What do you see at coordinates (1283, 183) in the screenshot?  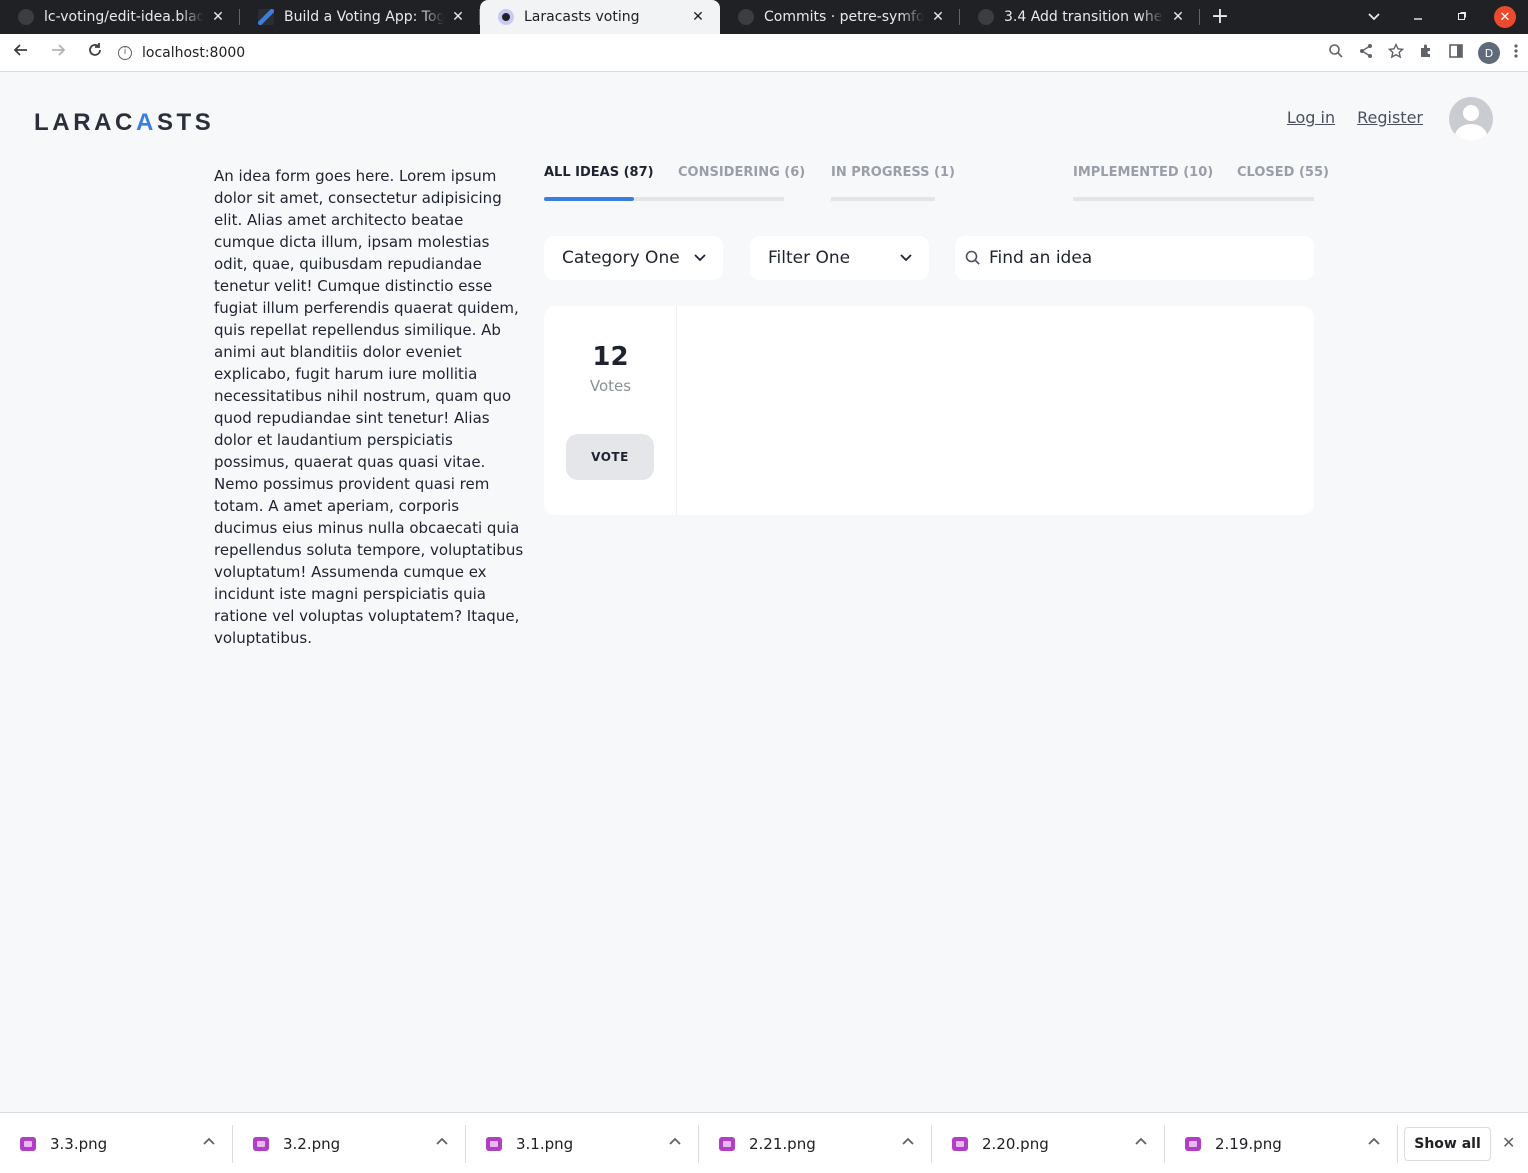 I see `tab-closed: CLOSED (55)` at bounding box center [1283, 183].